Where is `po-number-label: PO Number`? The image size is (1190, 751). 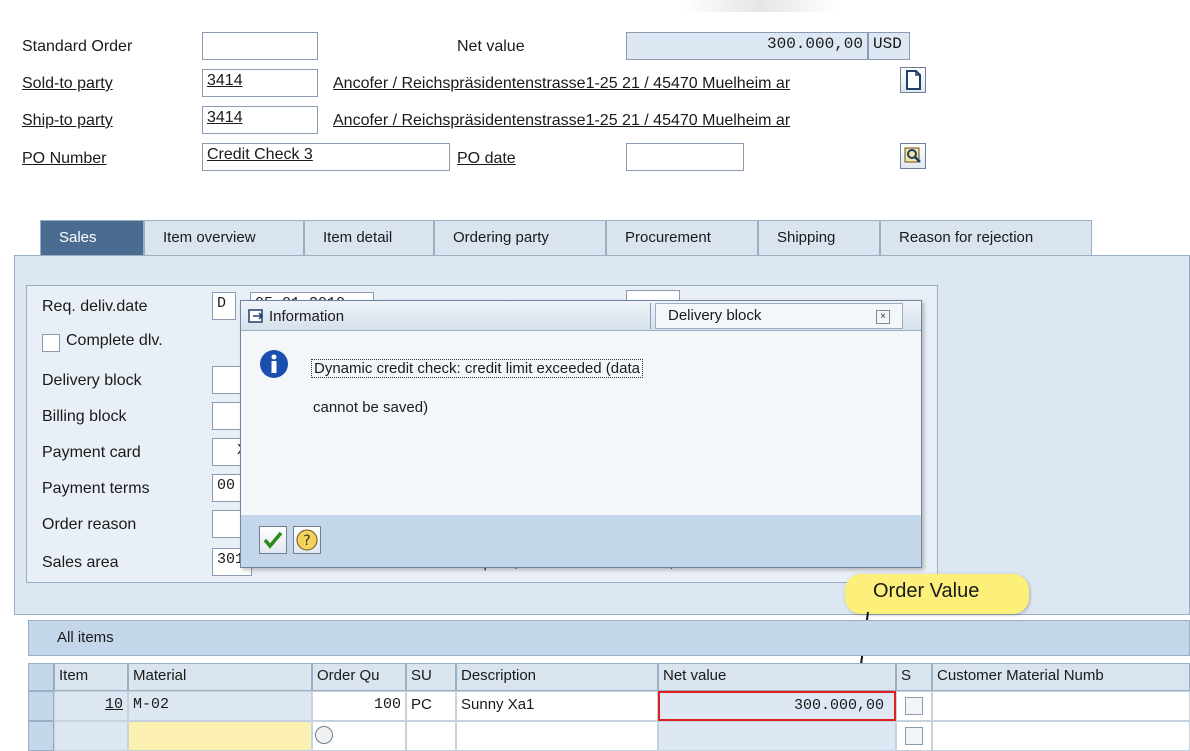 po-number-label: PO Number is located at coordinates (64, 159).